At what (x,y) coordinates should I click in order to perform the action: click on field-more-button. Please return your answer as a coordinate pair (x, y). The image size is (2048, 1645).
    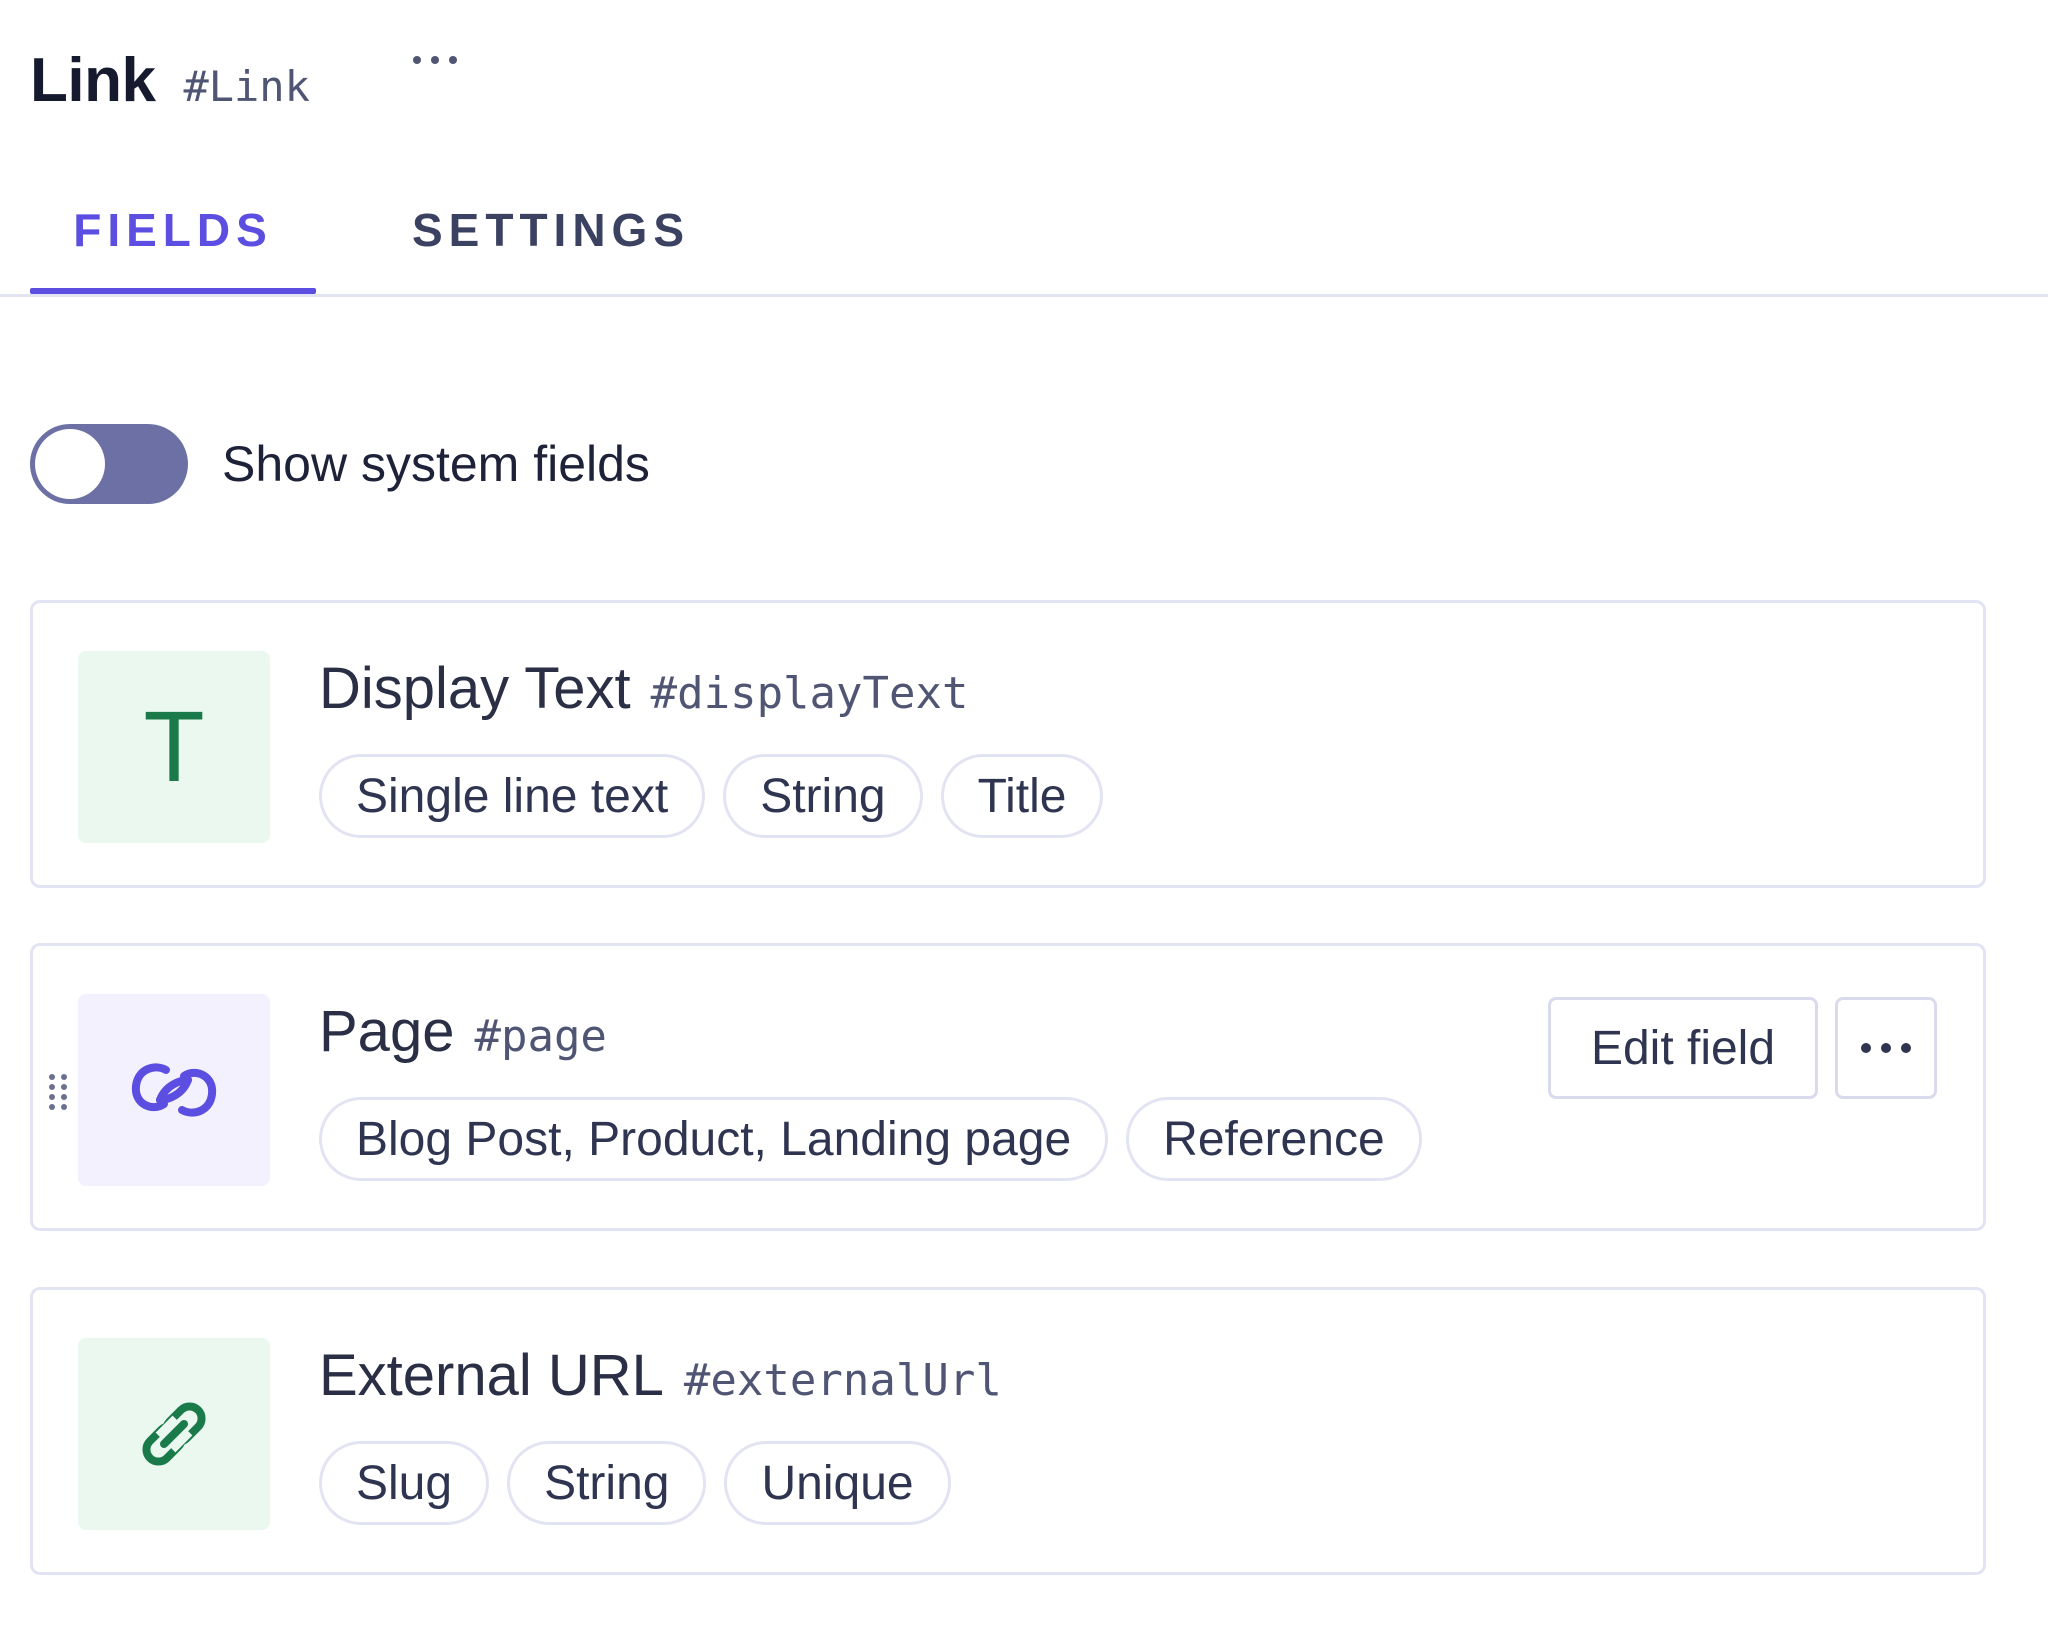
    Looking at the image, I should click on (1886, 1048).